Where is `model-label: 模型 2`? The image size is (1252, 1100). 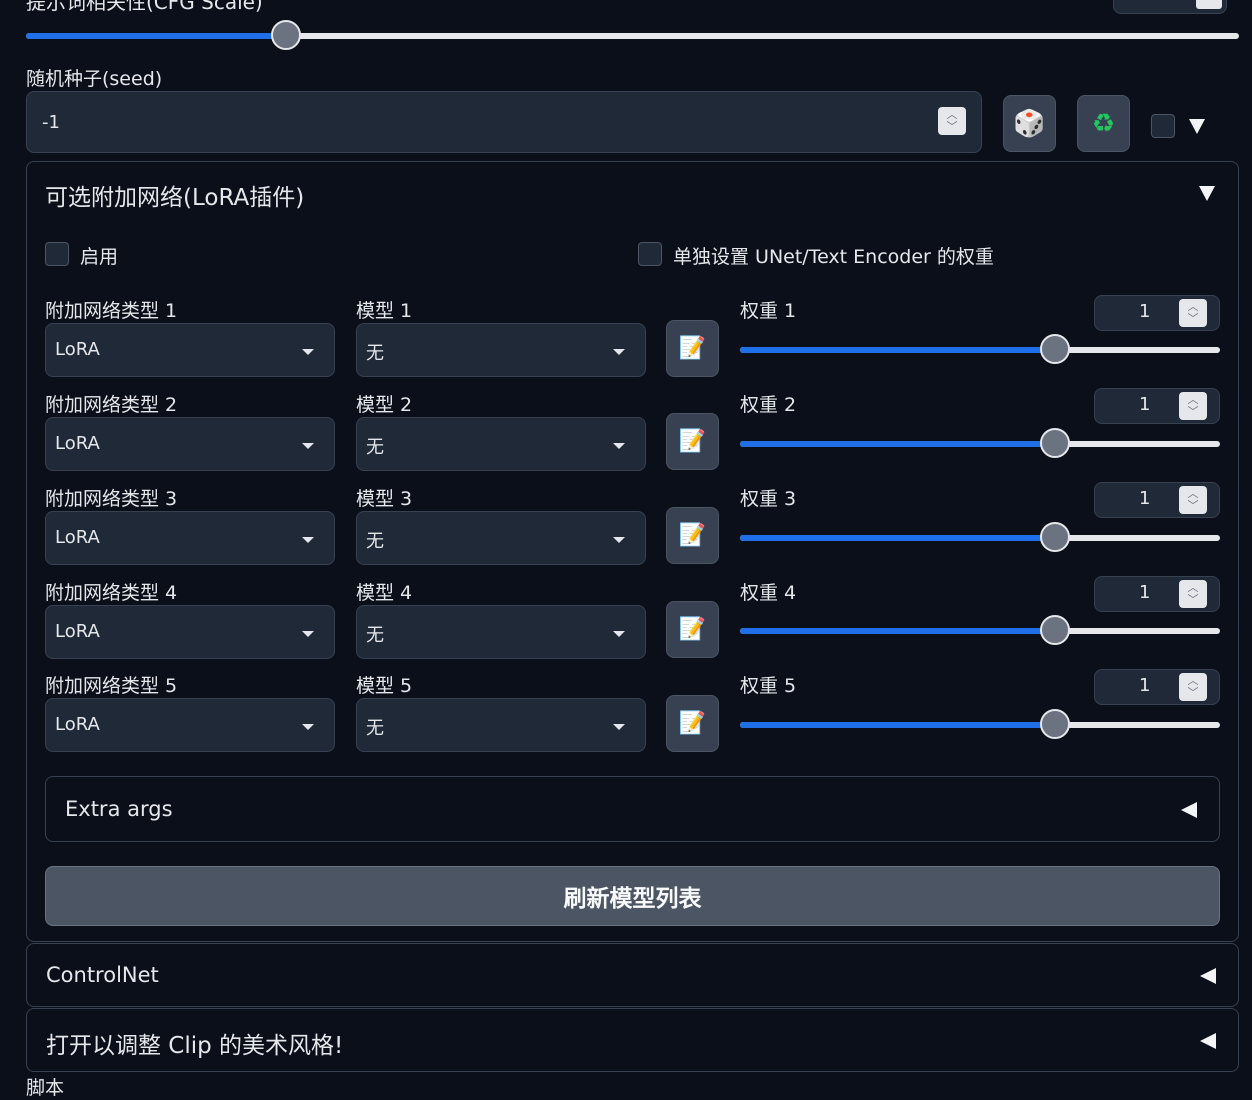 model-label: 模型 2 is located at coordinates (384, 405).